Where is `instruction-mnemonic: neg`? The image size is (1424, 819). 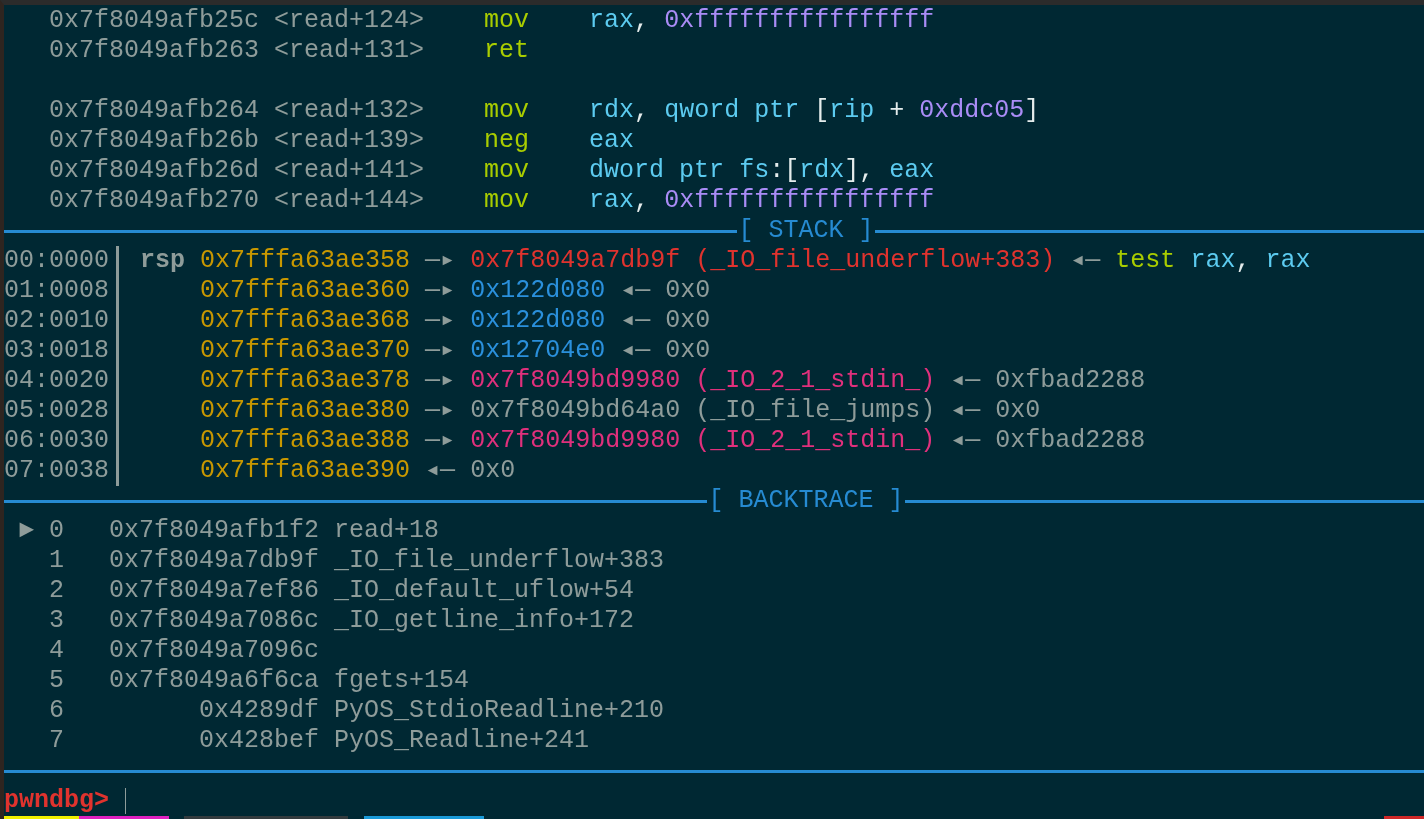
instruction-mnemonic: neg is located at coordinates (507, 141).